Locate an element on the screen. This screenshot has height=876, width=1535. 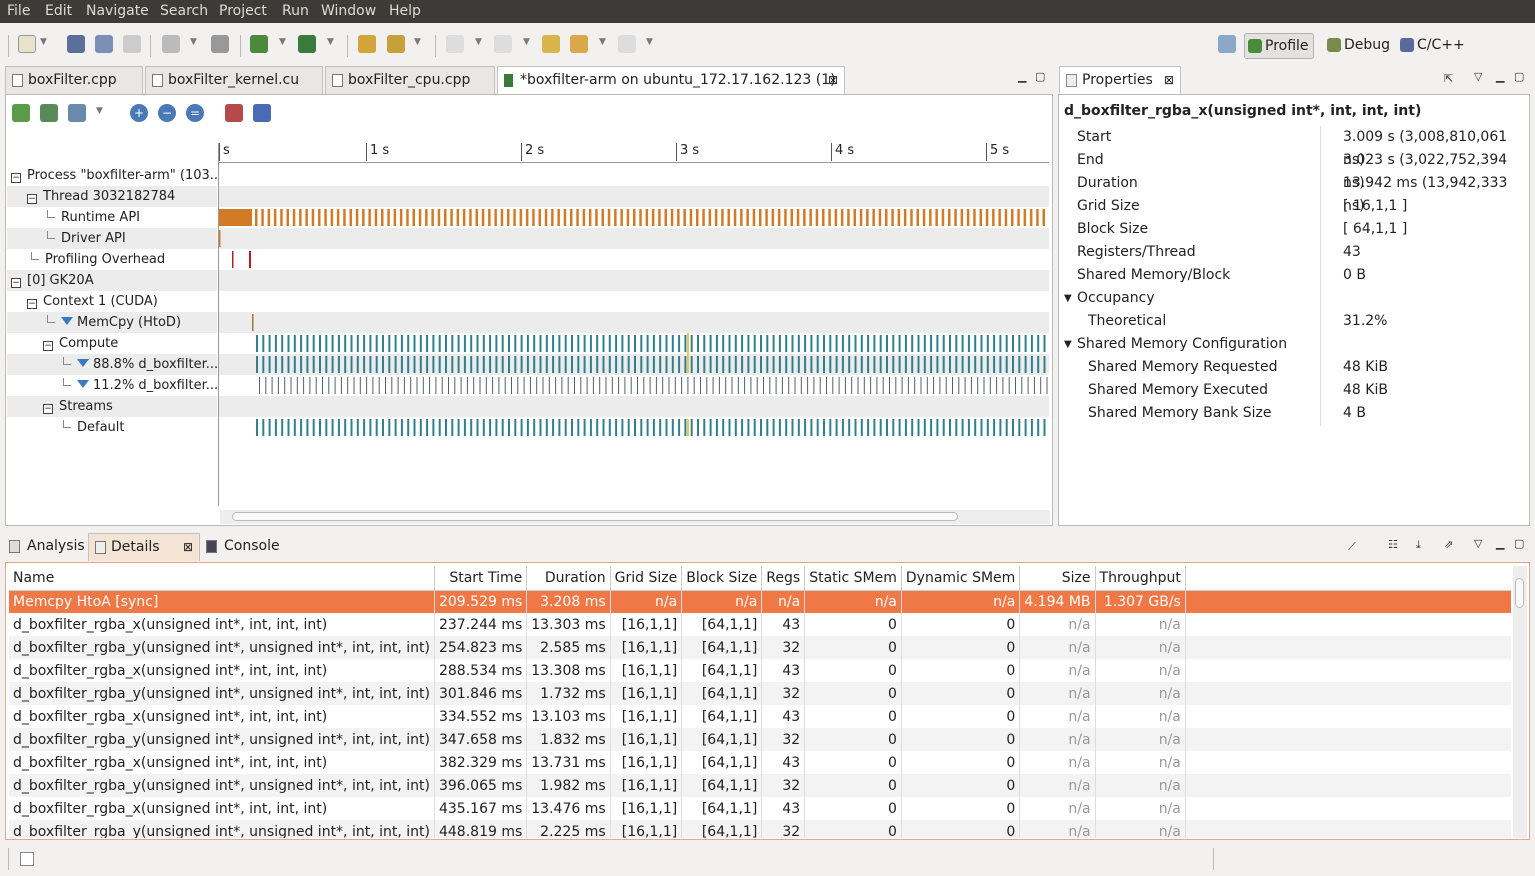
zoom-in-icon: + is located at coordinates (139, 113).